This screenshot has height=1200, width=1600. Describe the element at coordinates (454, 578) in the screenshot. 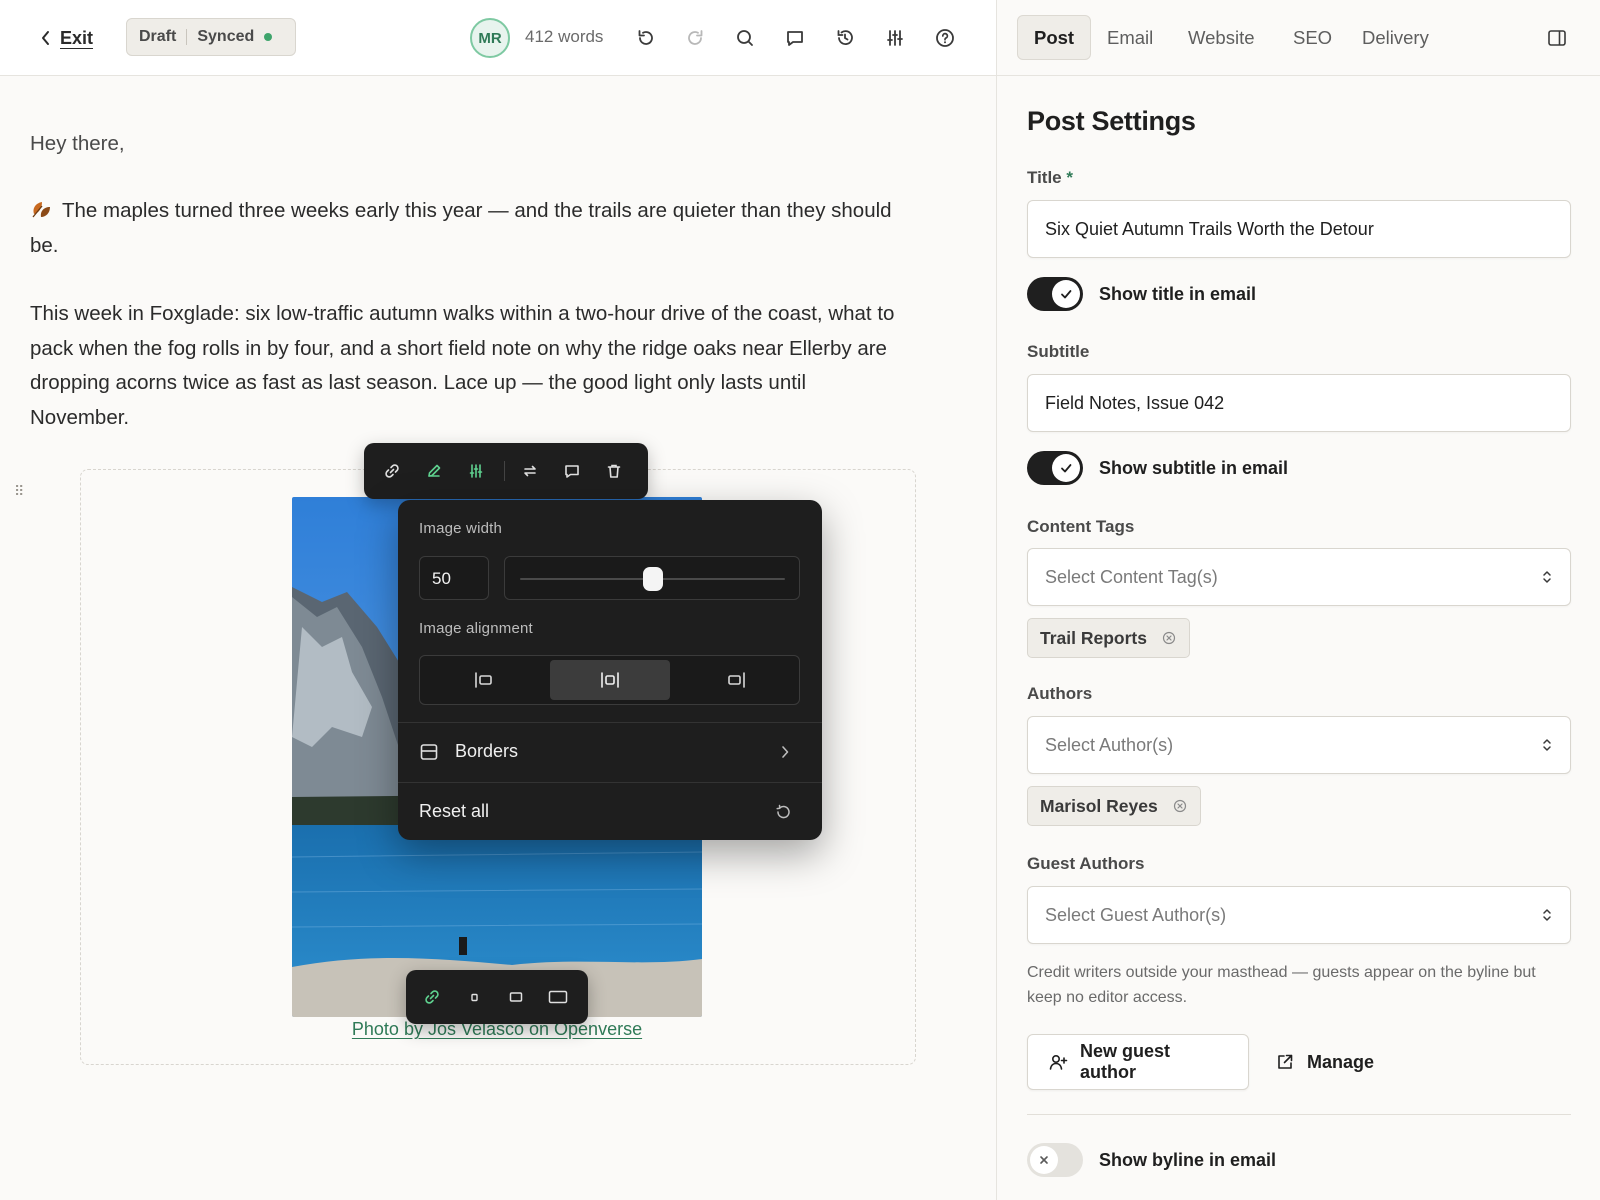

I see `image-width-input: 50` at that location.